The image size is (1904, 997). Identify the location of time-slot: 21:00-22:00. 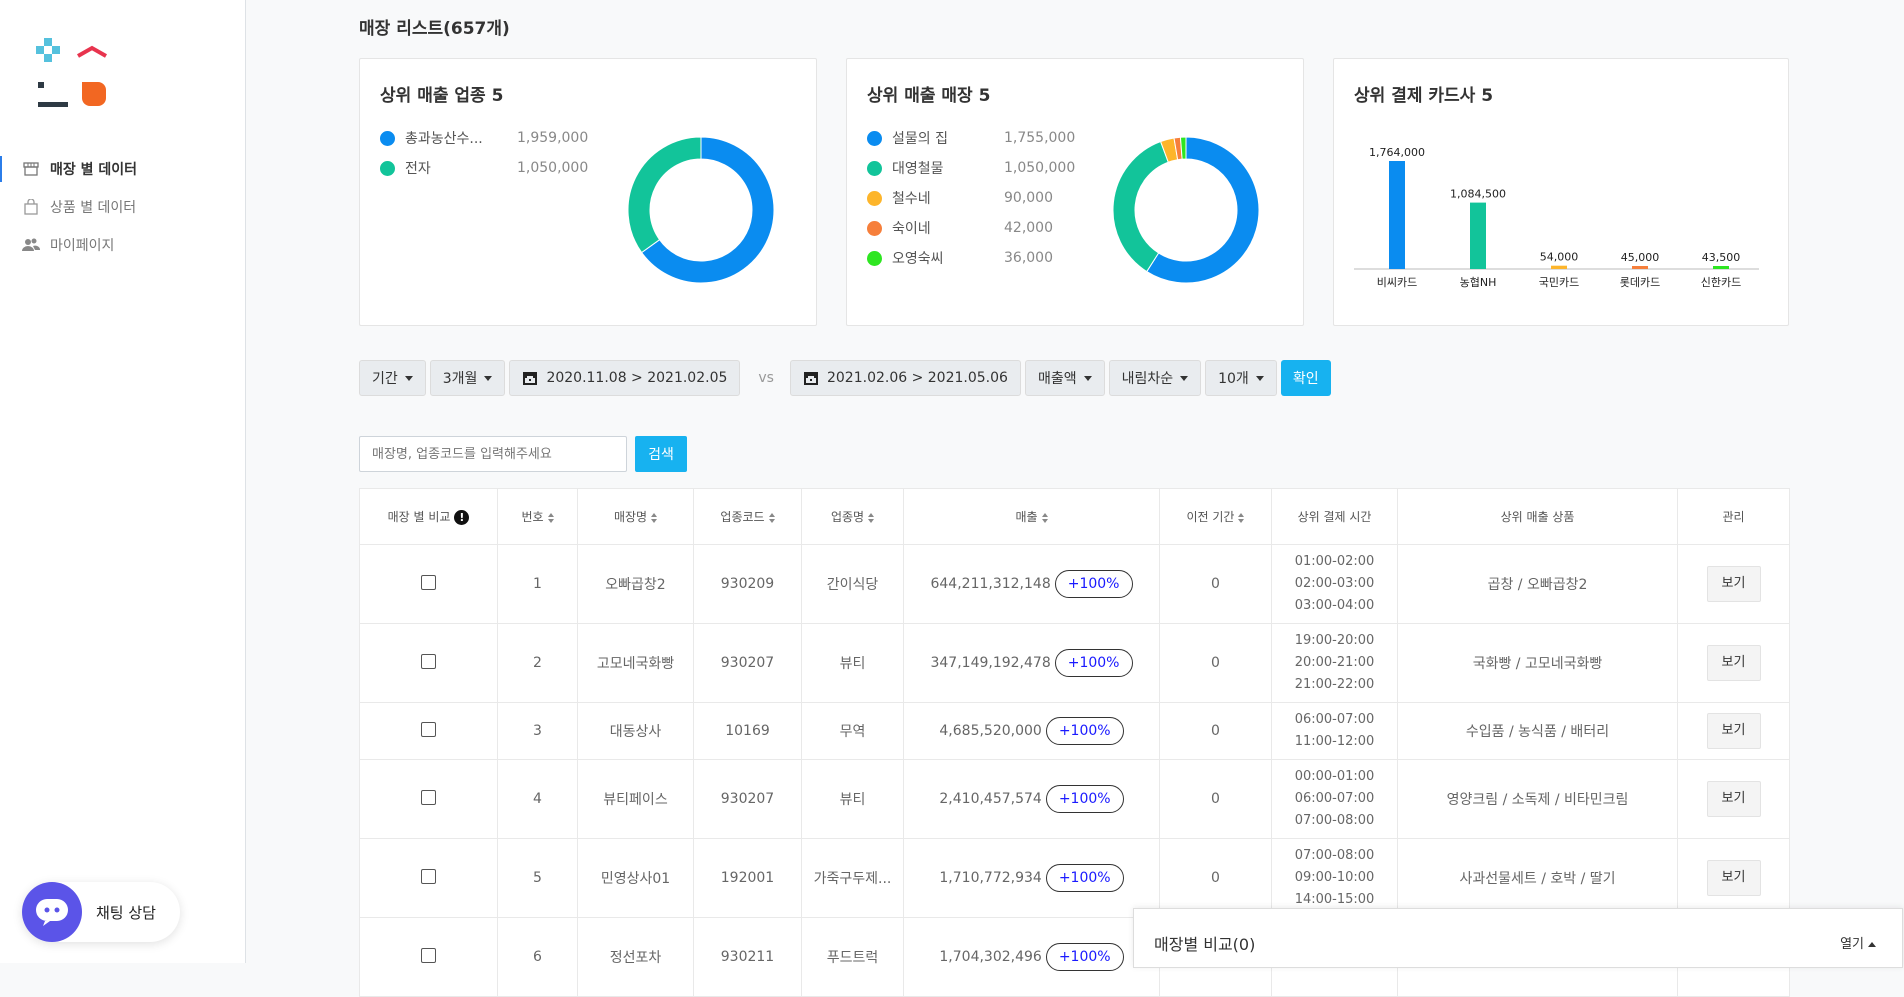
(1334, 684).